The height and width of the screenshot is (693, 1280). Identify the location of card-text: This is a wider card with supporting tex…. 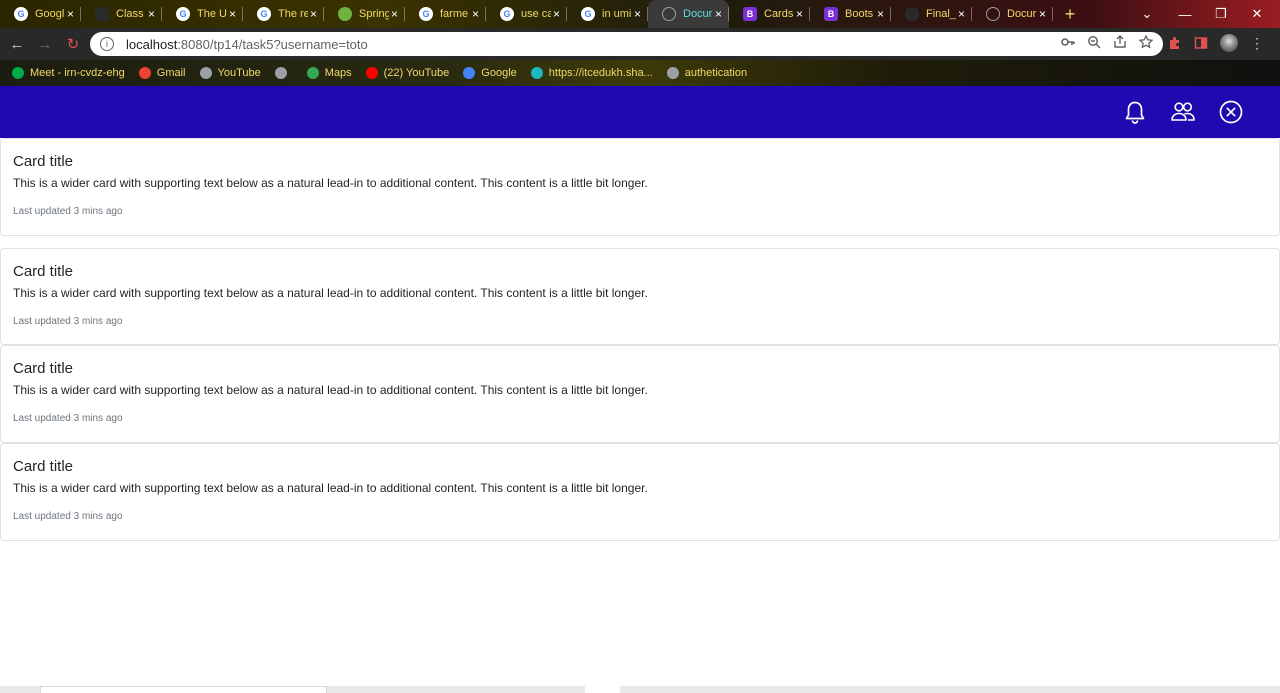
(330, 183).